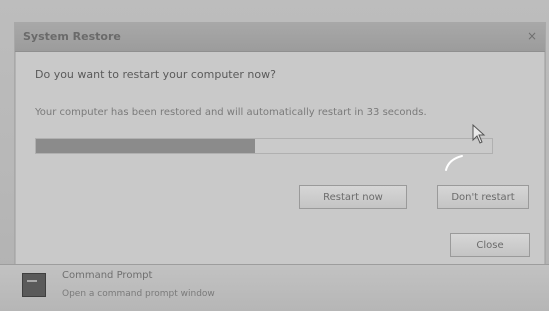  Describe the element at coordinates (532, 36) in the screenshot. I see `close-icon: ×` at that location.